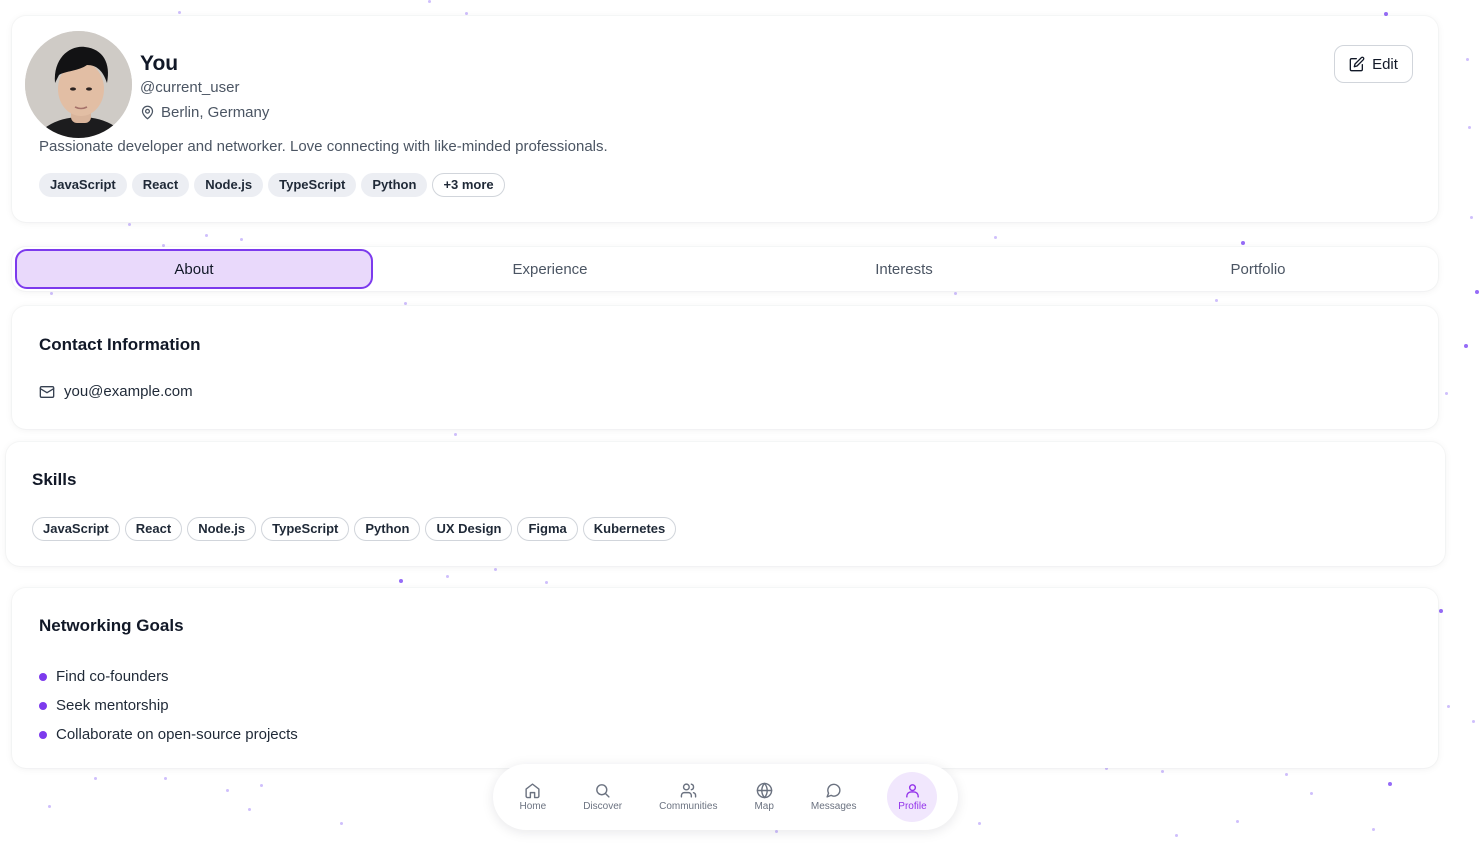  I want to click on nav-map: Map, so click(763, 797).